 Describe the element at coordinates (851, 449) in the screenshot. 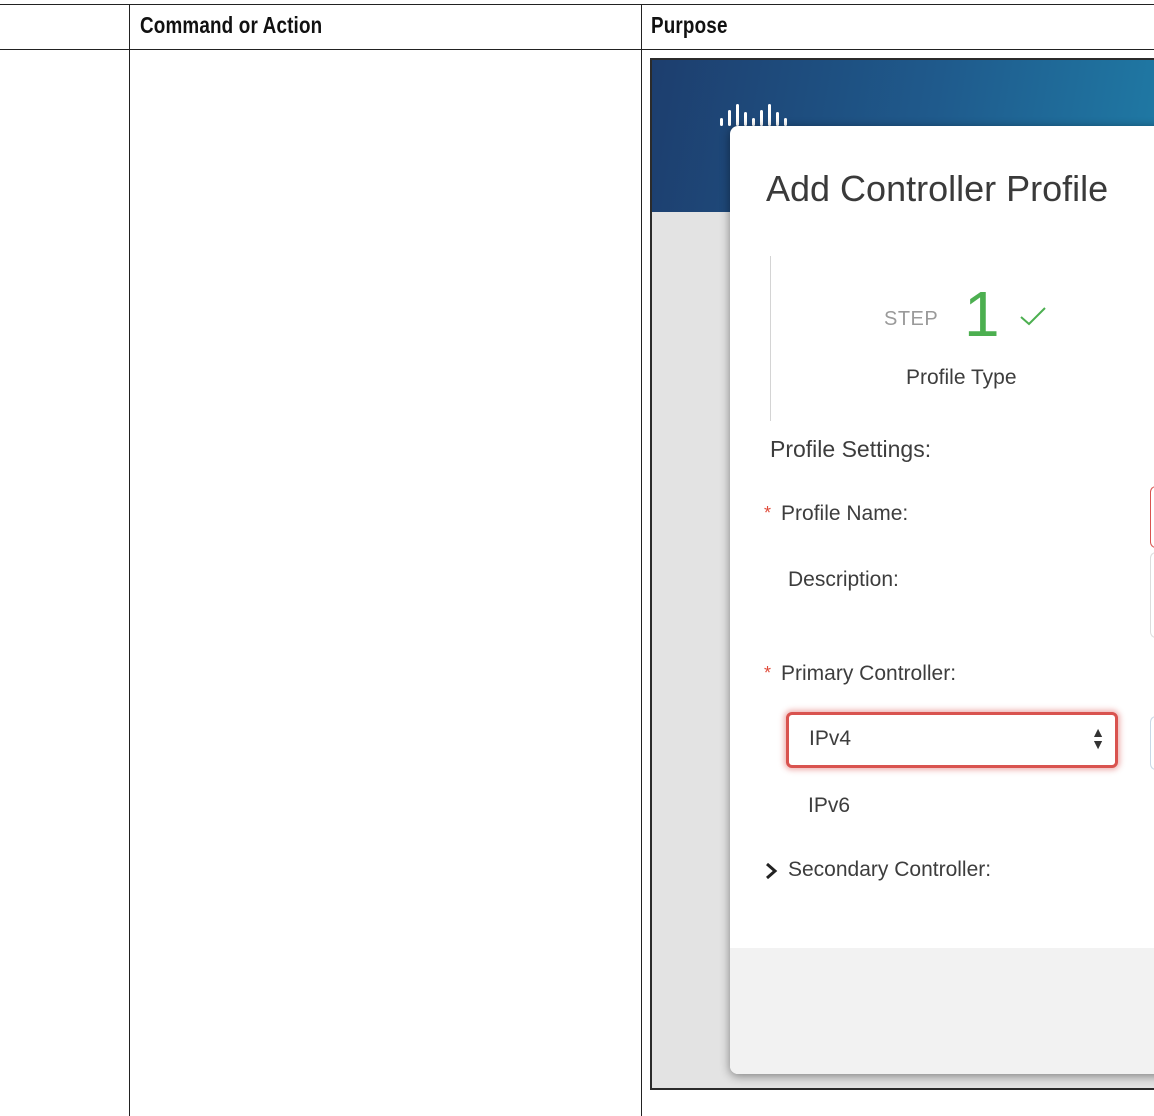

I see `profile-settings-heading: Profile Settings:` at that location.